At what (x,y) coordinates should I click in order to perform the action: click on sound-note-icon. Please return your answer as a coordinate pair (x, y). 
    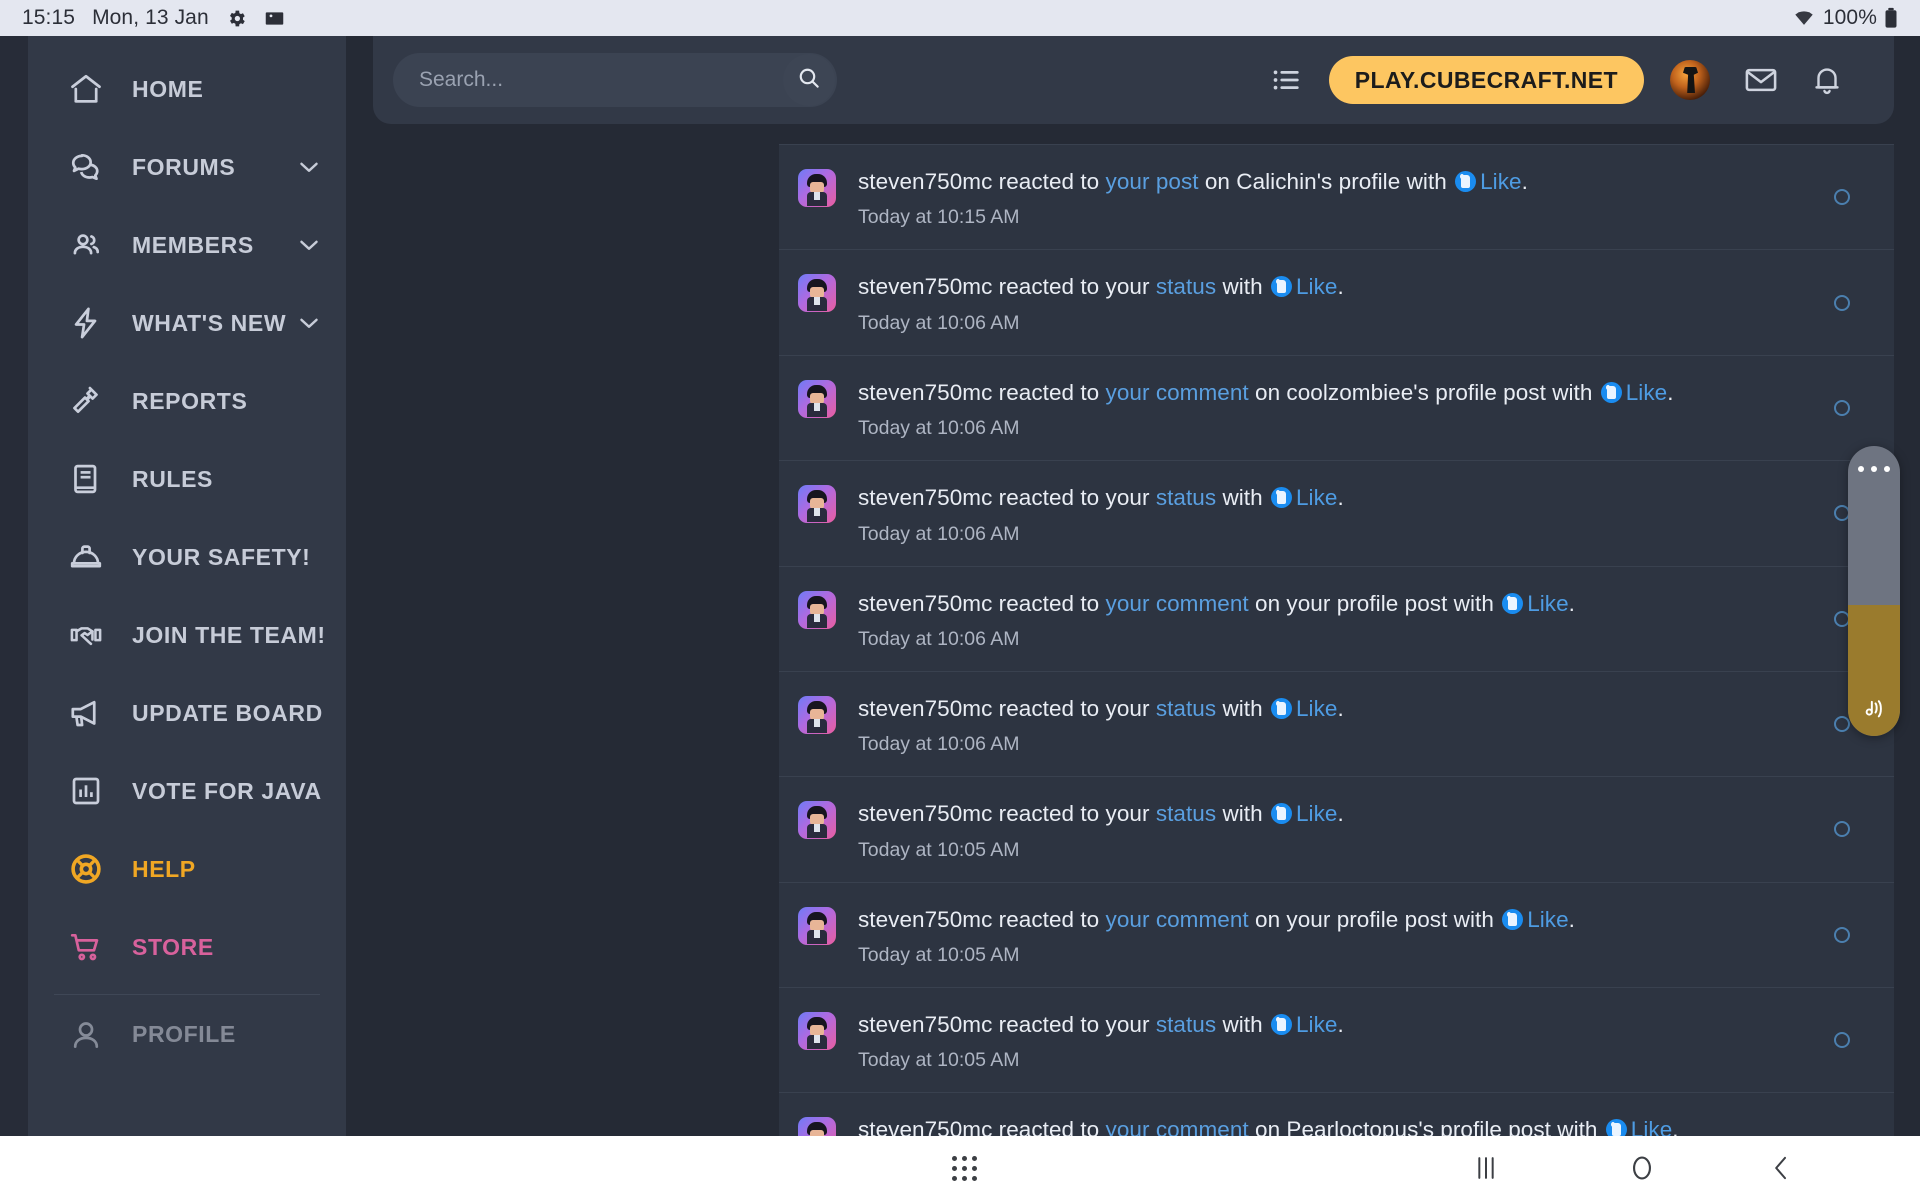
    Looking at the image, I should click on (1874, 709).